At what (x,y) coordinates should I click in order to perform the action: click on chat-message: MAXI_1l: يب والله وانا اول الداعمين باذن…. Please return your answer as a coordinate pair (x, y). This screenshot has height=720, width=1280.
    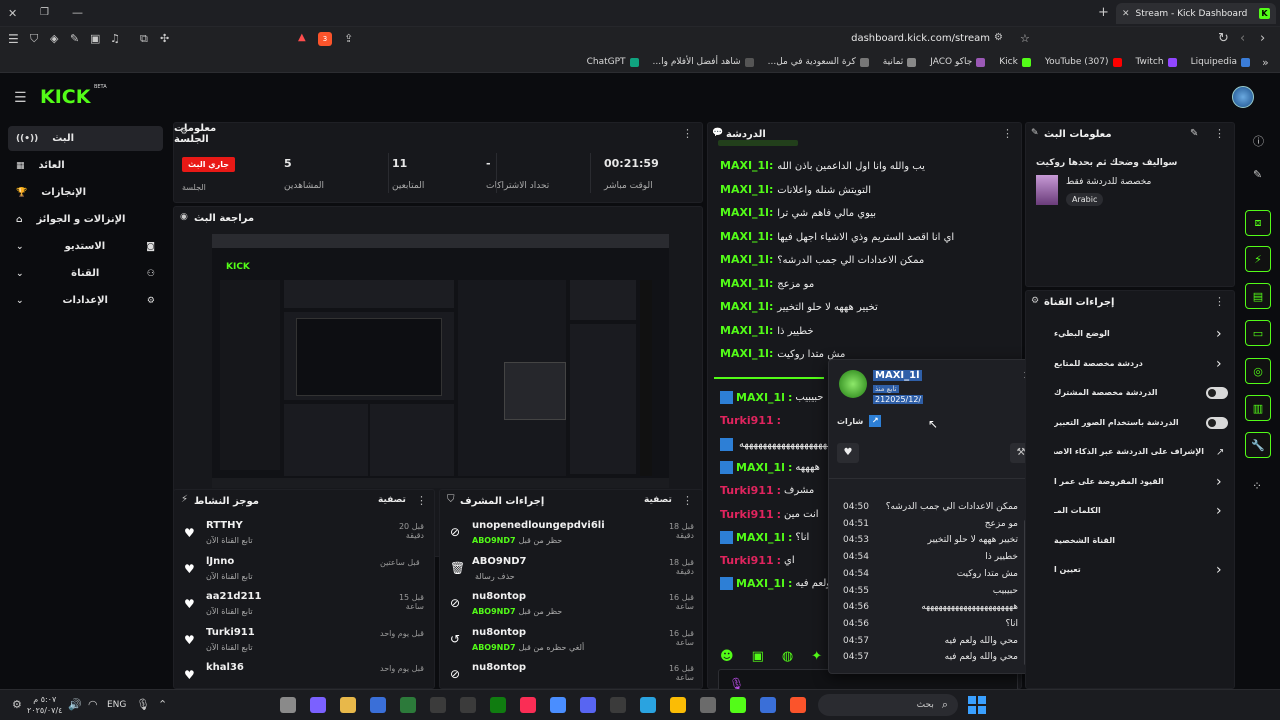
    Looking at the image, I should click on (822, 165).